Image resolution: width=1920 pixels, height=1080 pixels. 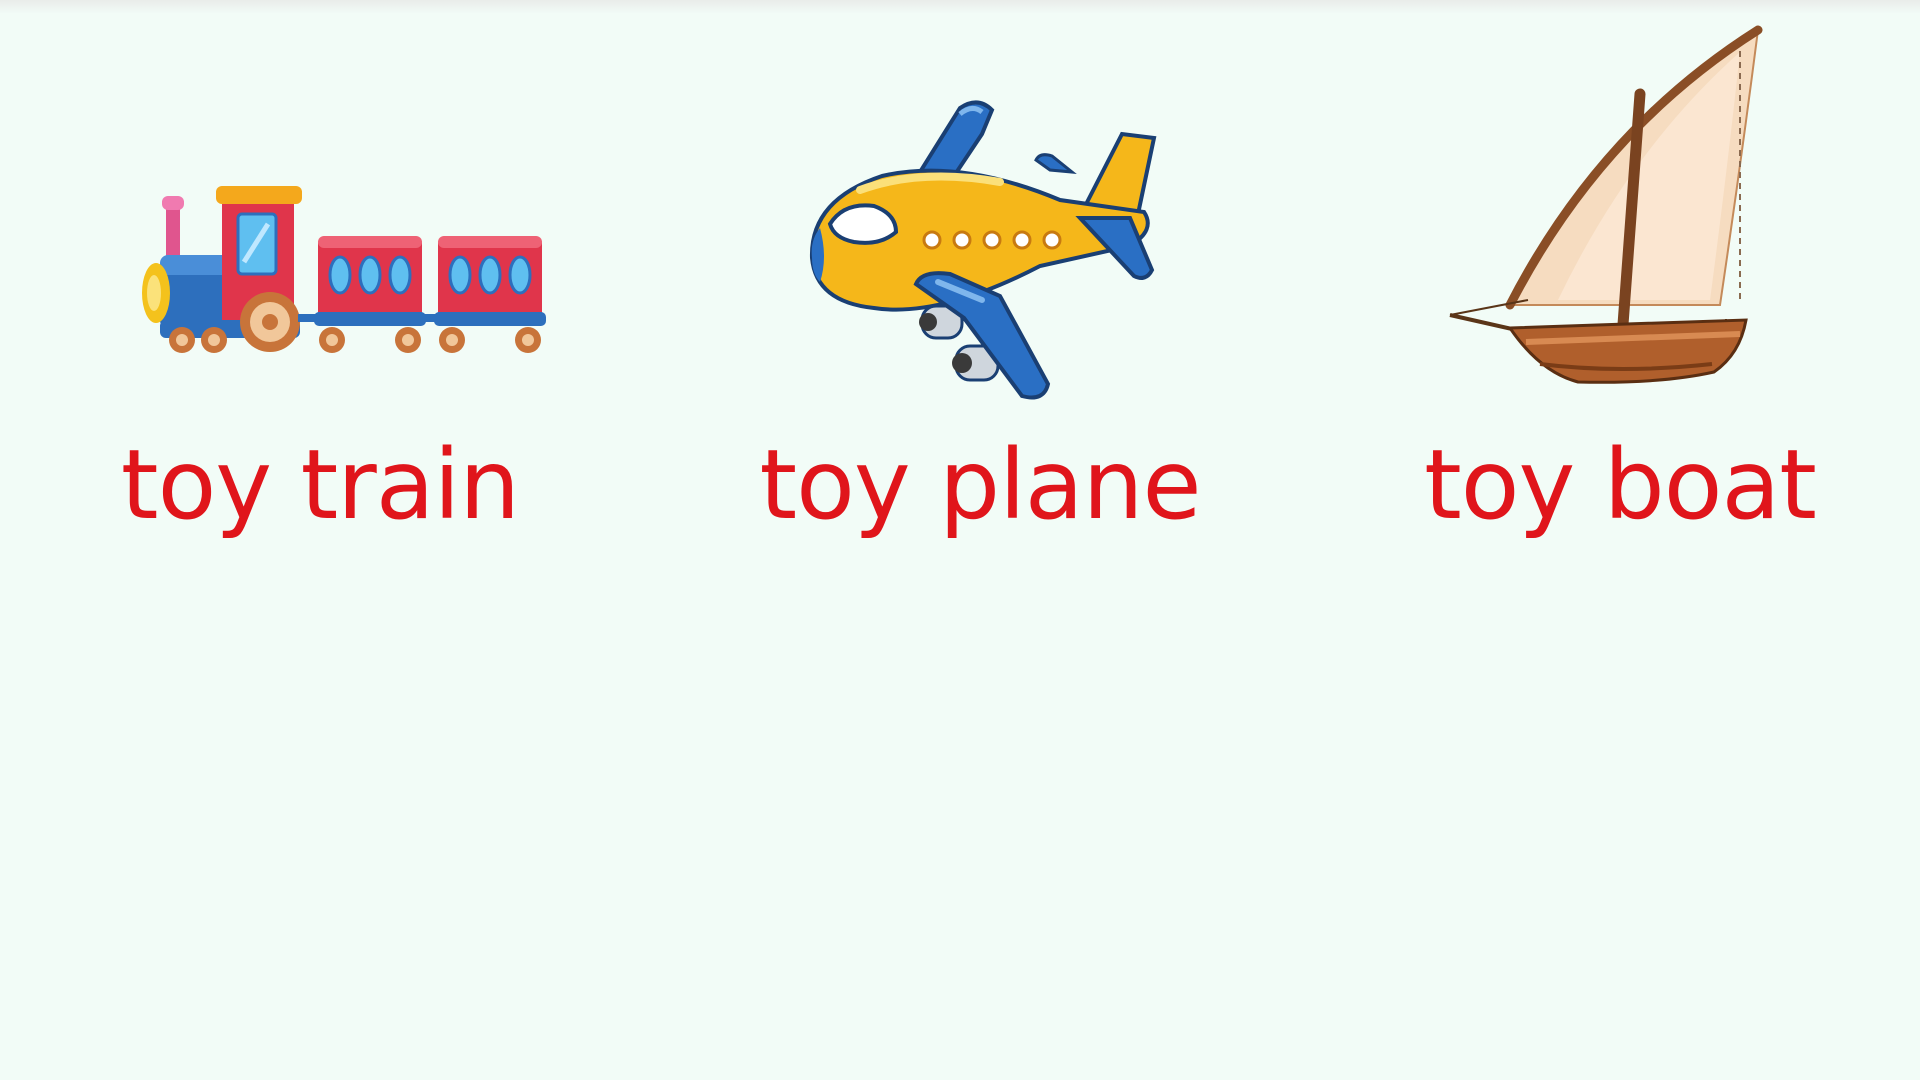 I want to click on toy-train-icon, so click(x=344, y=269).